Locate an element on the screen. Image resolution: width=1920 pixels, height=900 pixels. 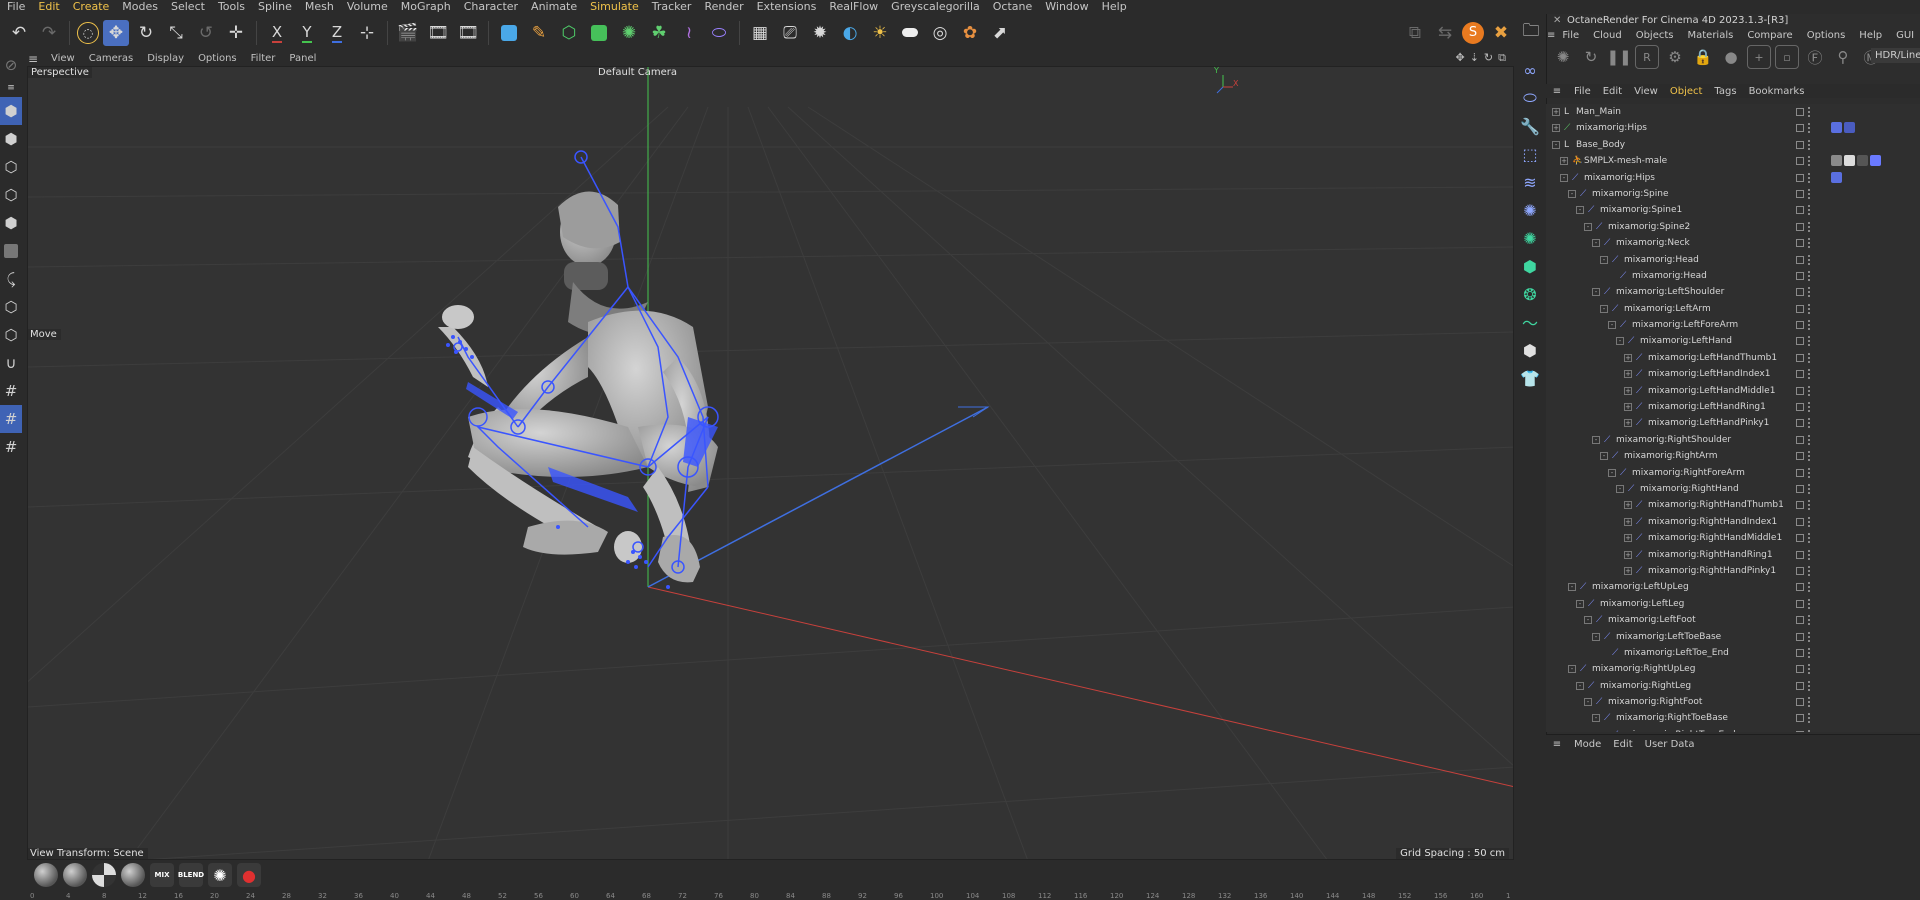
object-row: + ⟋ mixamorig:Hips is located at coordinates (1733, 128).